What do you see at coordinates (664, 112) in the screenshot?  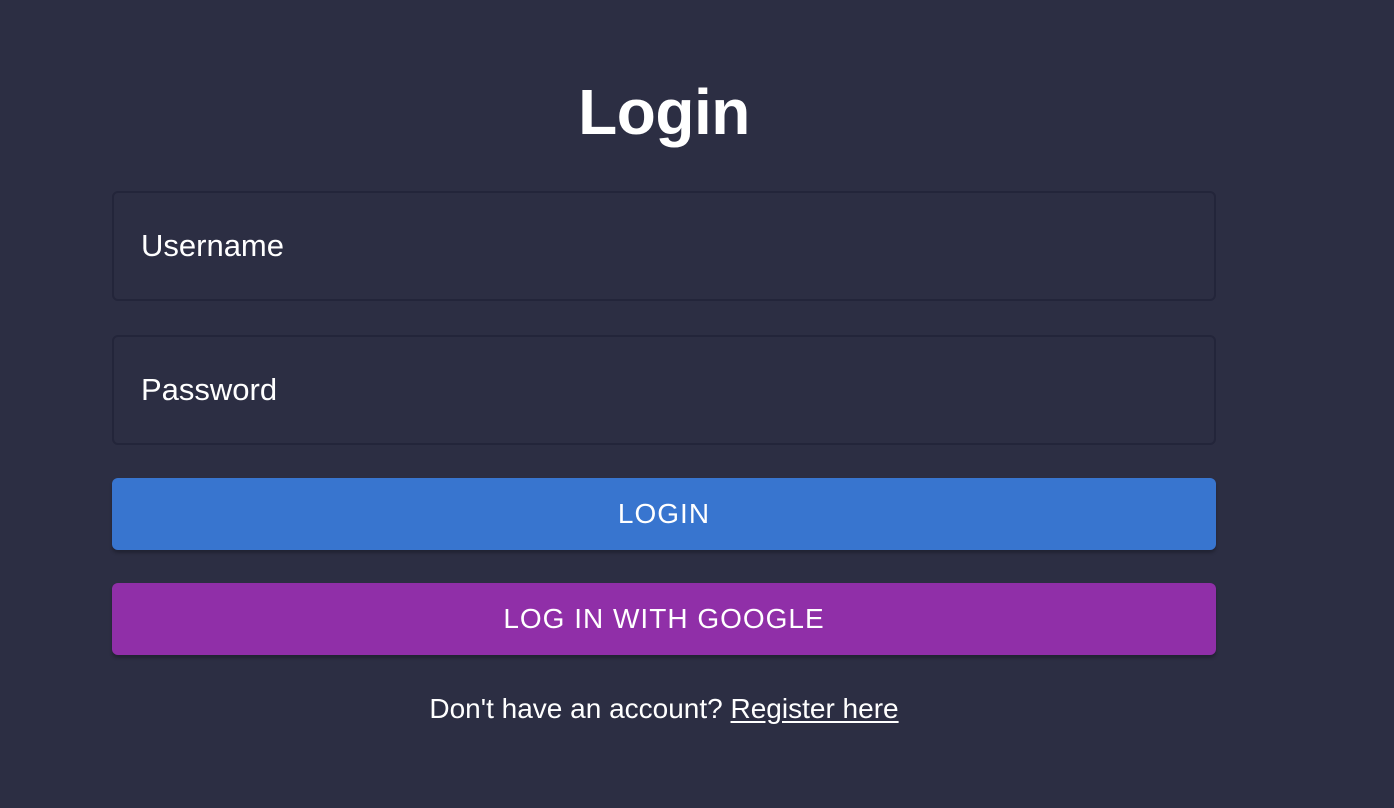 I see `page-title: Login` at bounding box center [664, 112].